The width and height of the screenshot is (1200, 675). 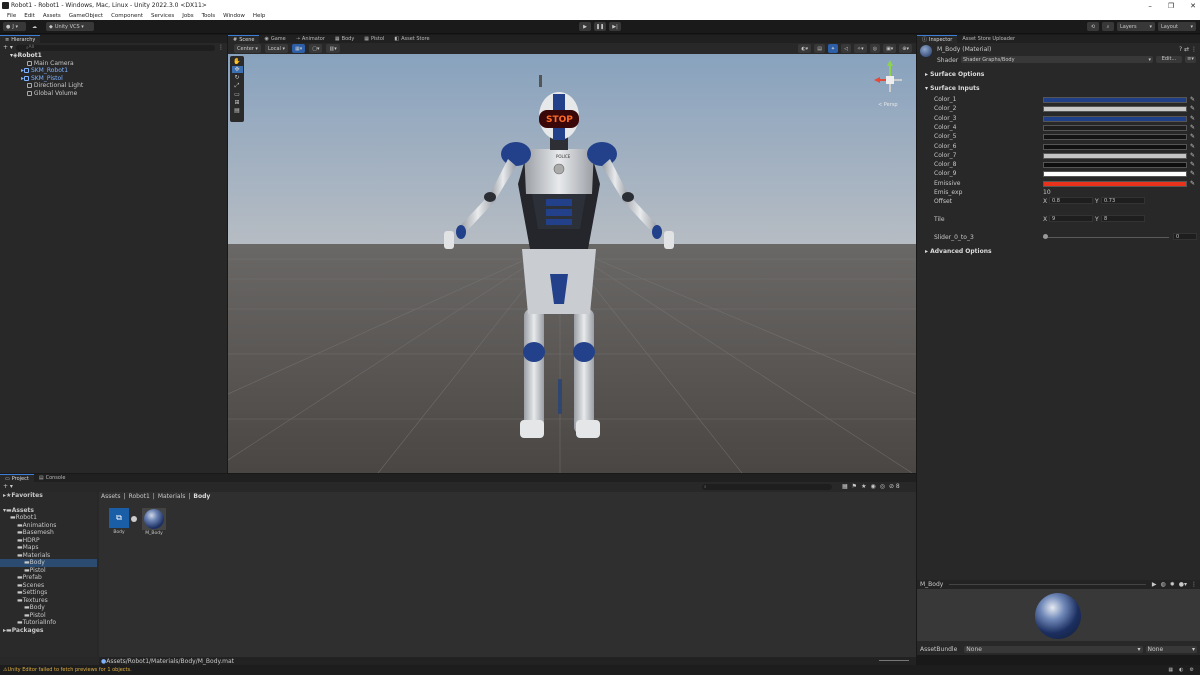 What do you see at coordinates (113, 86) in the screenshot?
I see `hierarchy-item-directional-light: Directional Light` at bounding box center [113, 86].